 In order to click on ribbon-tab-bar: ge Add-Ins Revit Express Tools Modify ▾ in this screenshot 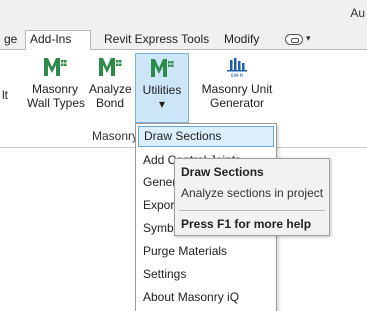, I will do `click(183, 39)`.